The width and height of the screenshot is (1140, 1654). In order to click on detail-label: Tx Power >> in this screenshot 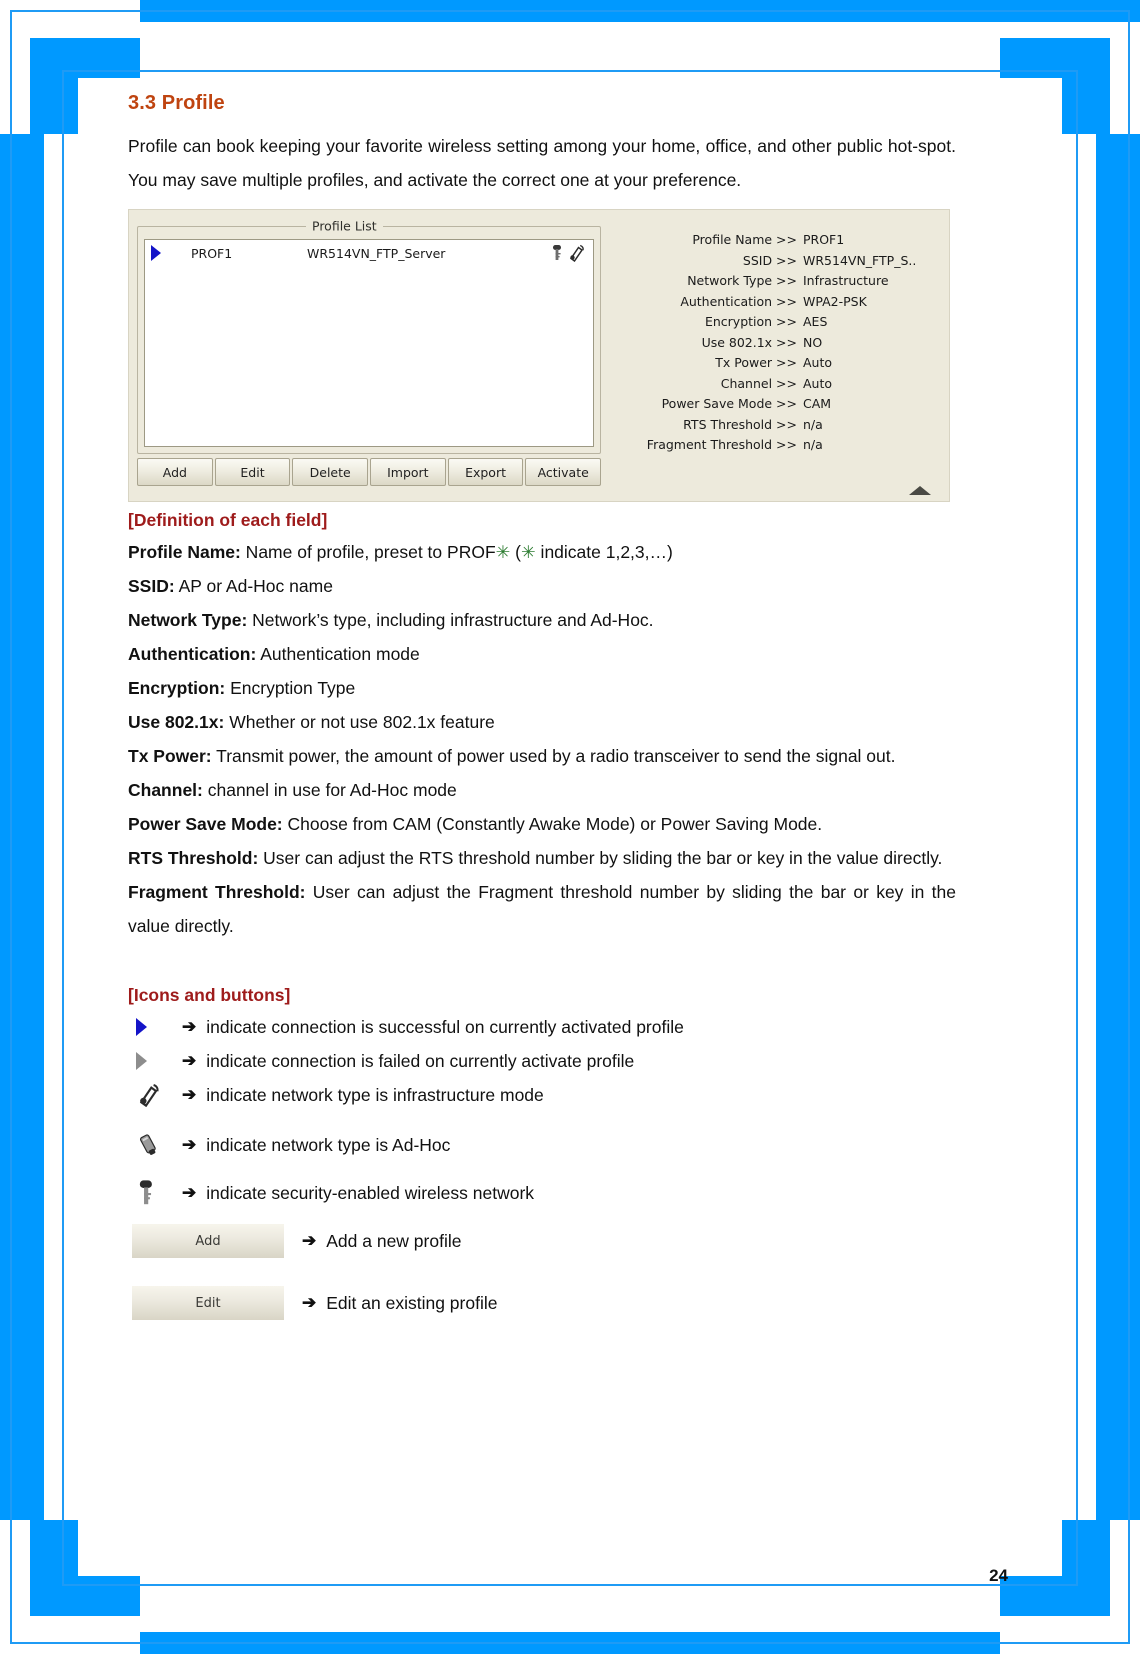, I will do `click(756, 362)`.